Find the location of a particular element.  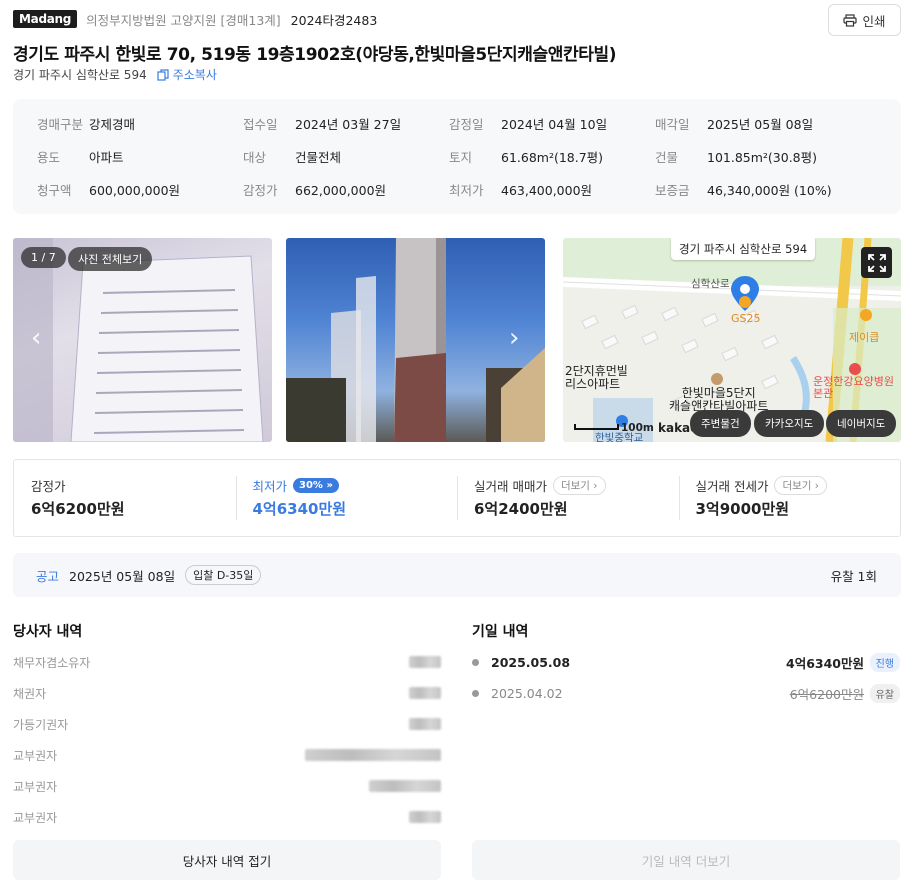

double-chevron-down-icon: » is located at coordinates (329, 485).